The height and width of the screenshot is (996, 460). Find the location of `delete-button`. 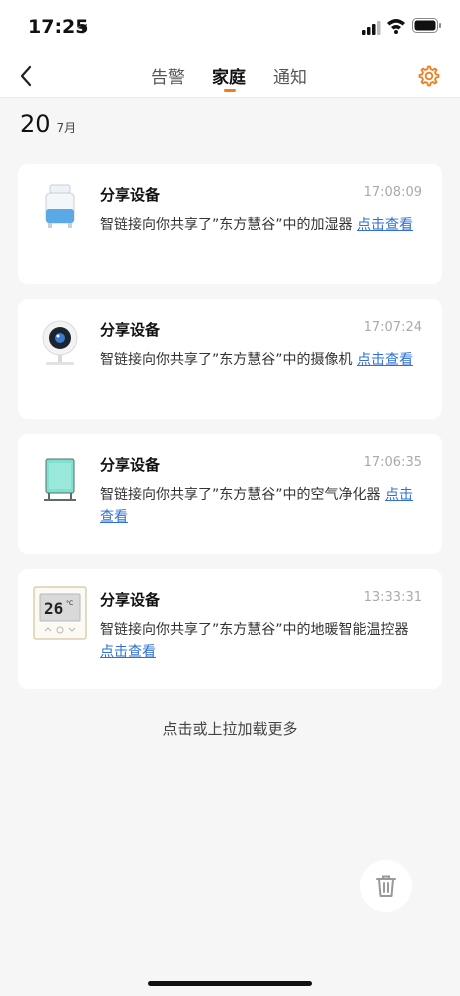

delete-button is located at coordinates (386, 886).